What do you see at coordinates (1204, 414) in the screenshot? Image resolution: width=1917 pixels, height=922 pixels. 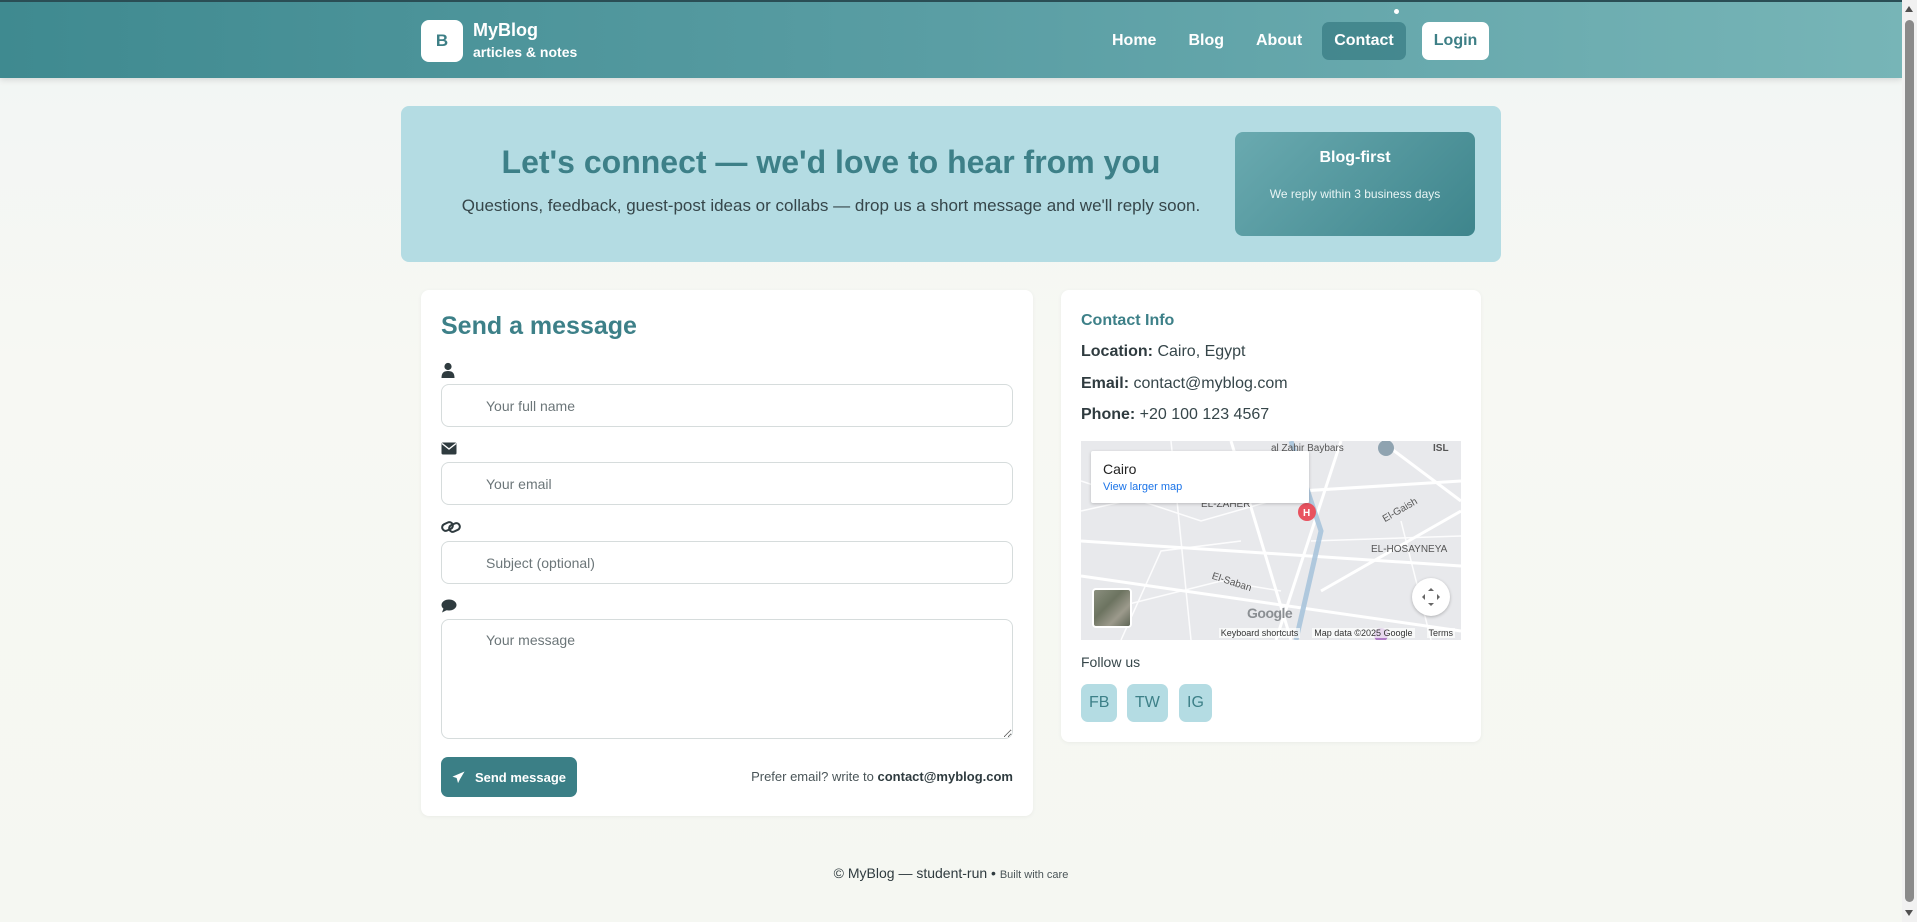 I see `phone-value: +20 100 123 4567` at bounding box center [1204, 414].